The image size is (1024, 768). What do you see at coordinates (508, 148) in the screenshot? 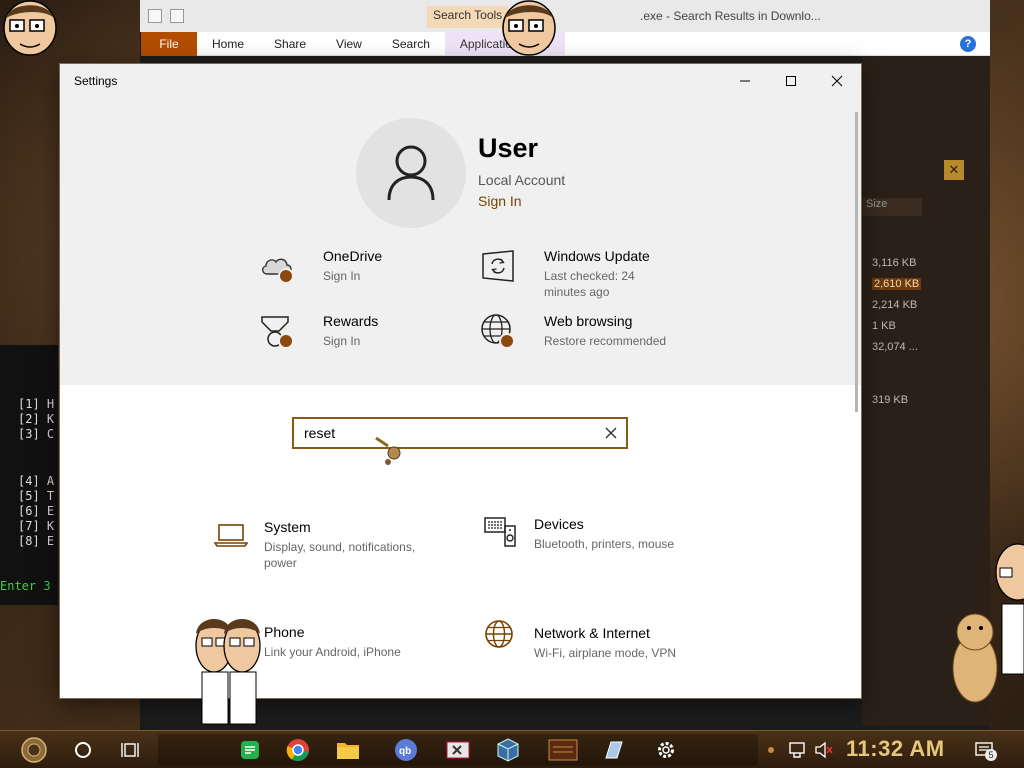
I see `user-name: User` at bounding box center [508, 148].